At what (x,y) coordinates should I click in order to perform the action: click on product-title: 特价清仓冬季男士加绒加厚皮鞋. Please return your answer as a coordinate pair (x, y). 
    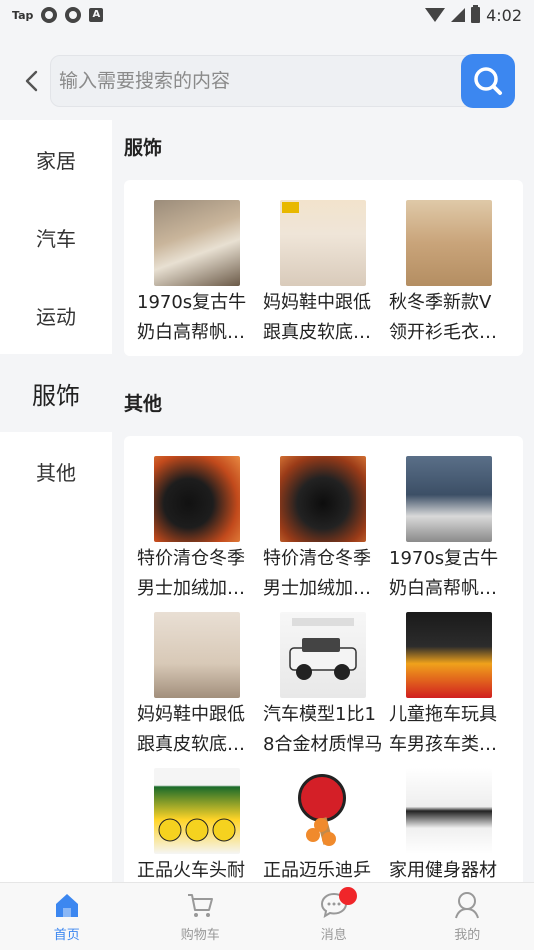
    Looking at the image, I should click on (317, 573).